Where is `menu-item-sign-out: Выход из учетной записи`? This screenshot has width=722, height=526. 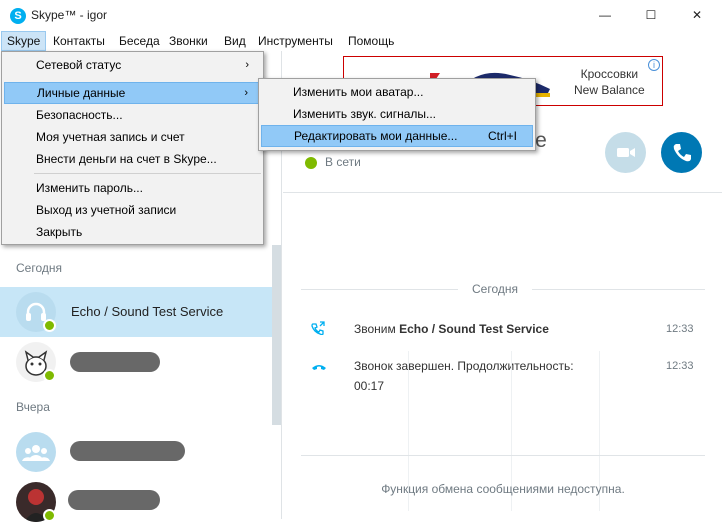 menu-item-sign-out: Выход из учетной записи is located at coordinates (132, 210).